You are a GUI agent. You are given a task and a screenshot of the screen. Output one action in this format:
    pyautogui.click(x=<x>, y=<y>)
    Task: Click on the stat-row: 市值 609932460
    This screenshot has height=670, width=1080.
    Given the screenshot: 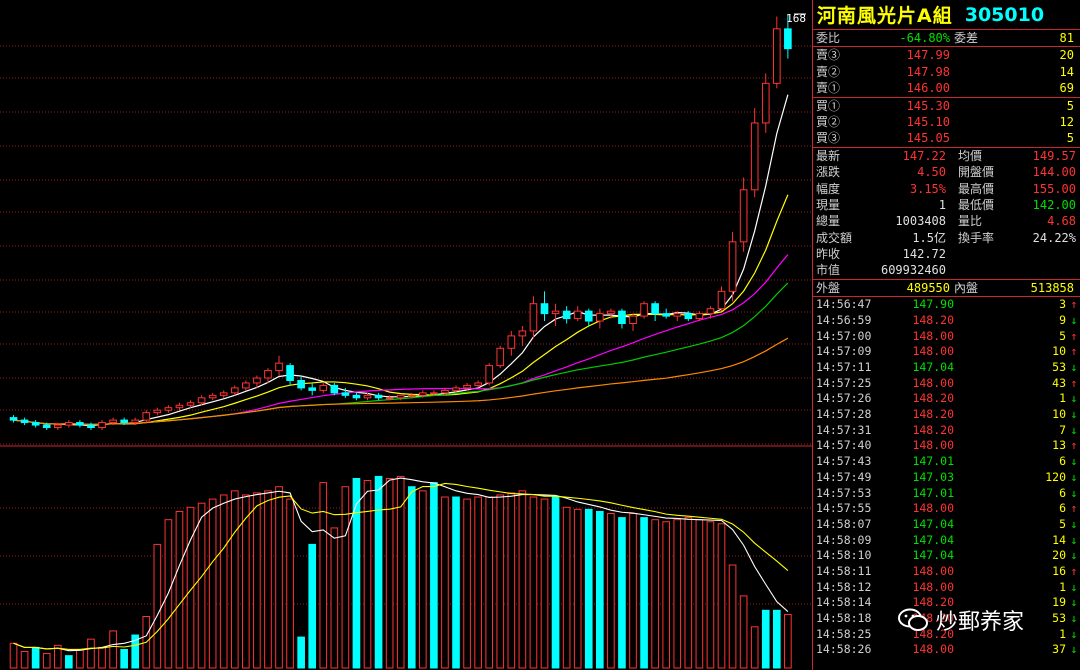 What is the action you would take?
    pyautogui.click(x=946, y=270)
    